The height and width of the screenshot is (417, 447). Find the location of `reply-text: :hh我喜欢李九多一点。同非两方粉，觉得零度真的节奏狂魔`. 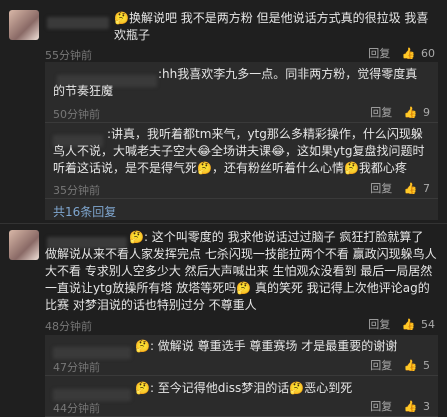

reply-text: :hh我喜欢李九多一点。同非两方粉，觉得零度真的节奏狂魔 is located at coordinates (235, 82).